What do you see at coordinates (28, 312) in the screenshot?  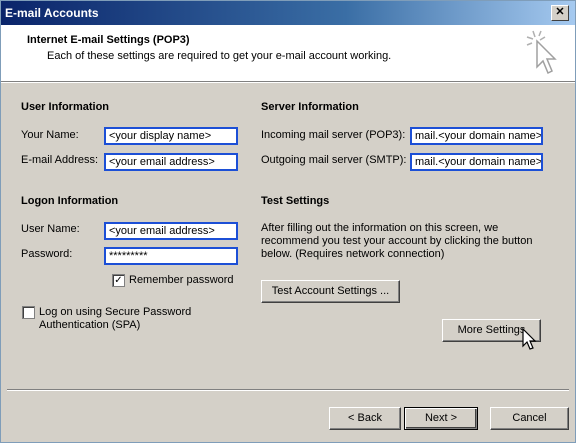 I see `spa-checkbox` at bounding box center [28, 312].